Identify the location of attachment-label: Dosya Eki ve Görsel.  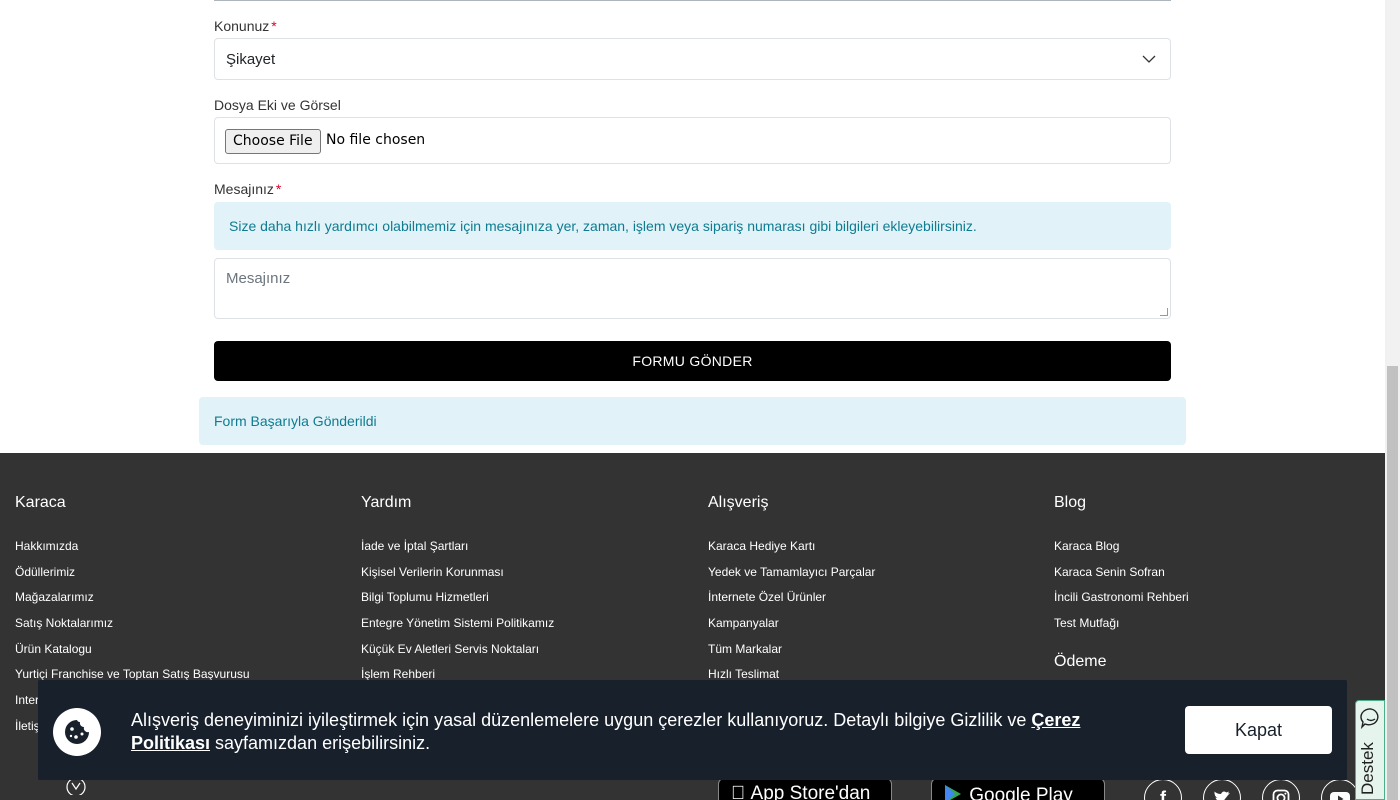
(277, 105).